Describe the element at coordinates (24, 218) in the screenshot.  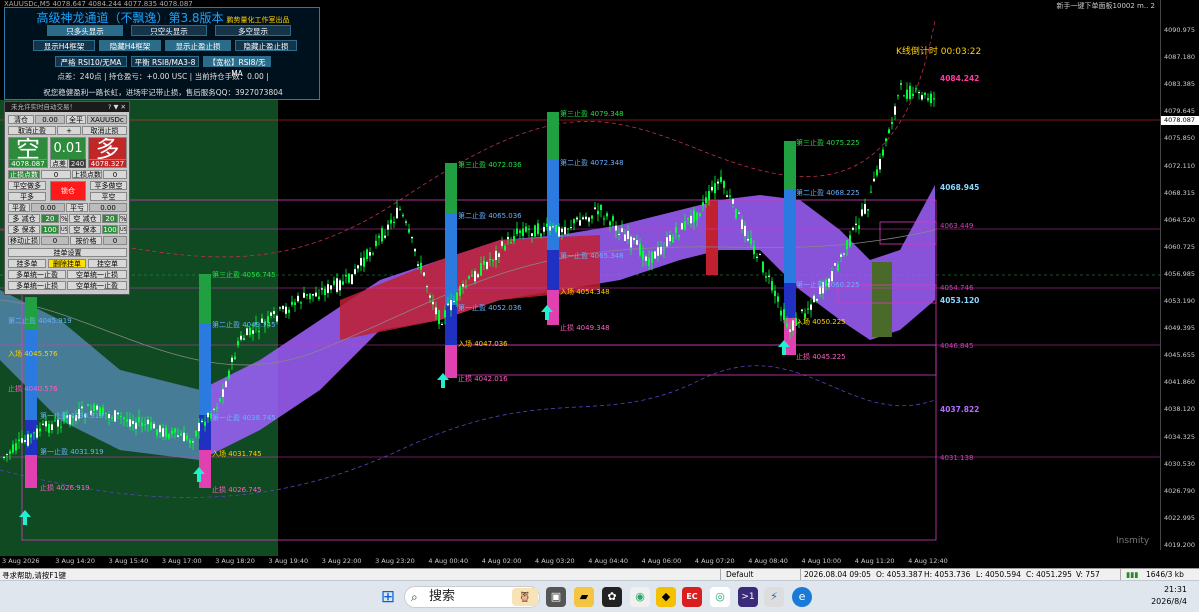
I see `long-reduce-label: 多 减仓` at that location.